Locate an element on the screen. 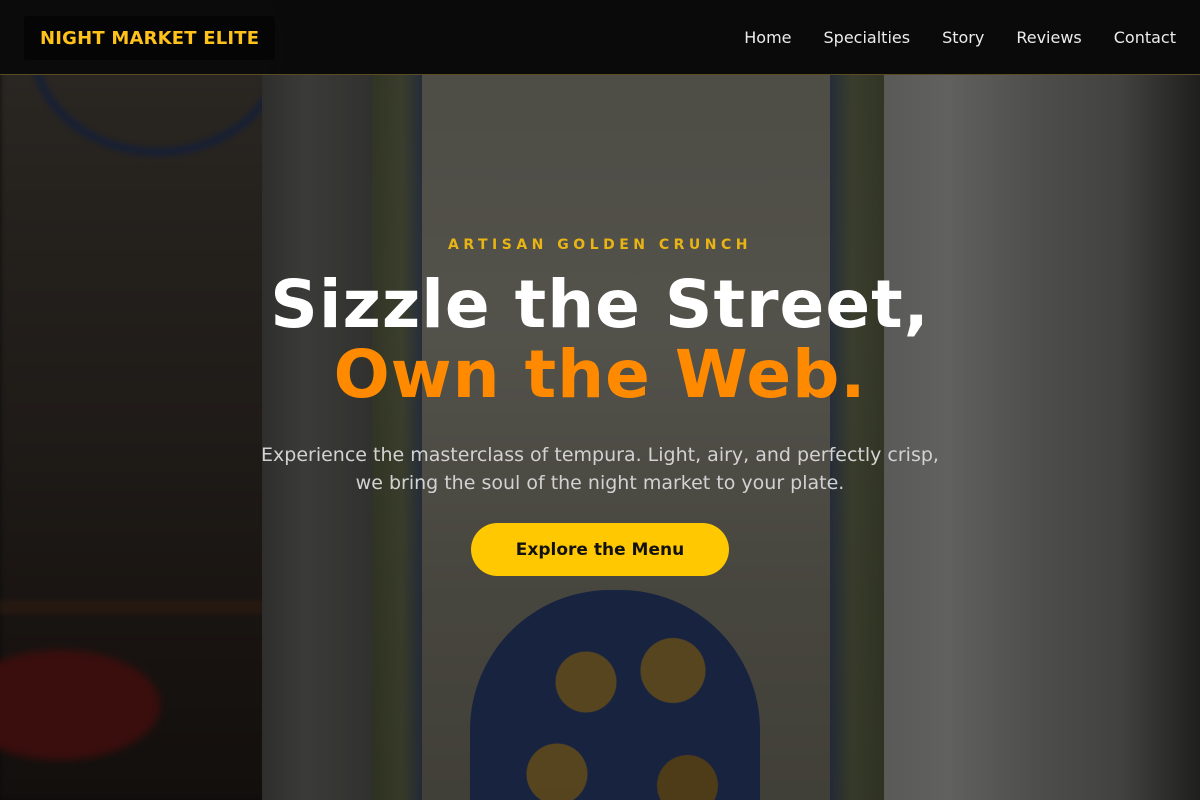 The height and width of the screenshot is (800, 1200). nav-item-specialties: Specialties is located at coordinates (867, 37).